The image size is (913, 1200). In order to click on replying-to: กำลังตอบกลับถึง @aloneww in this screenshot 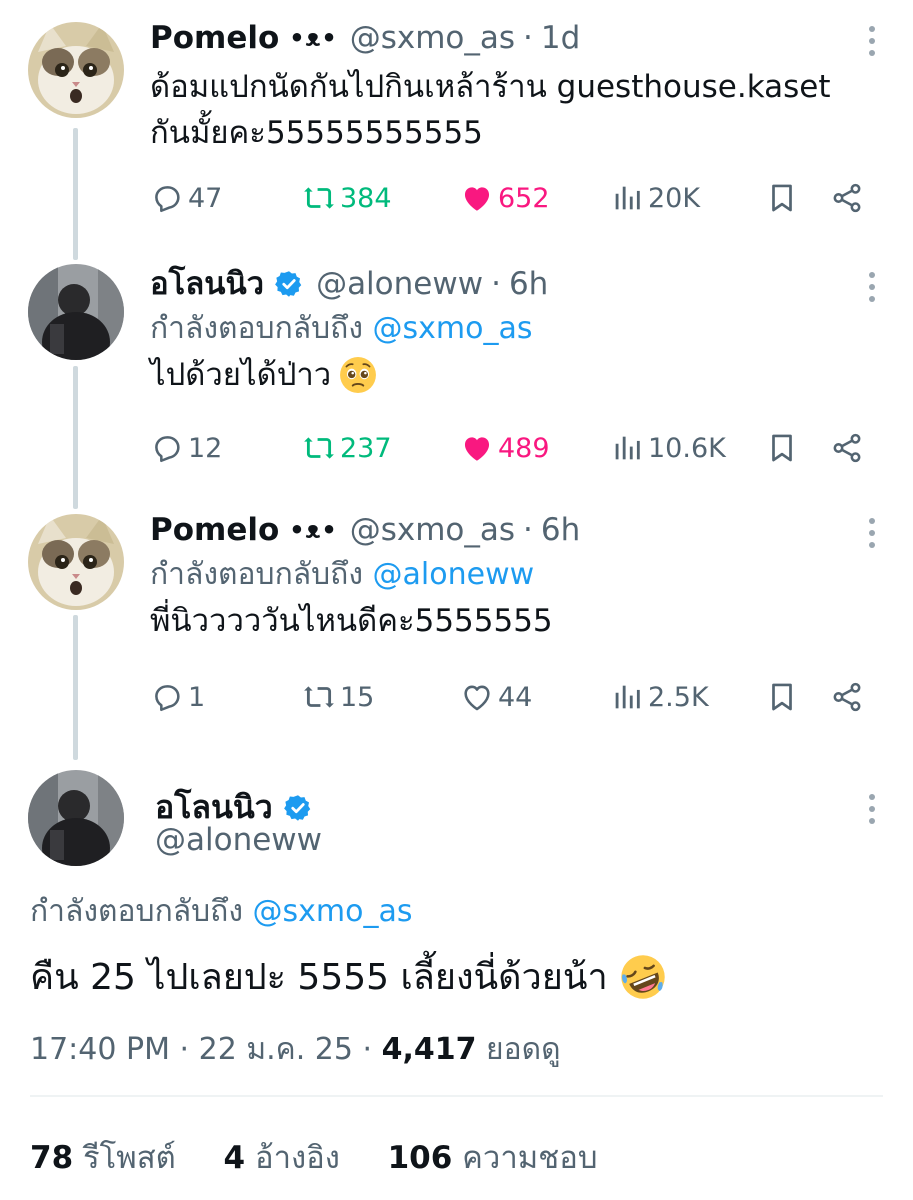, I will do `click(516, 575)`.